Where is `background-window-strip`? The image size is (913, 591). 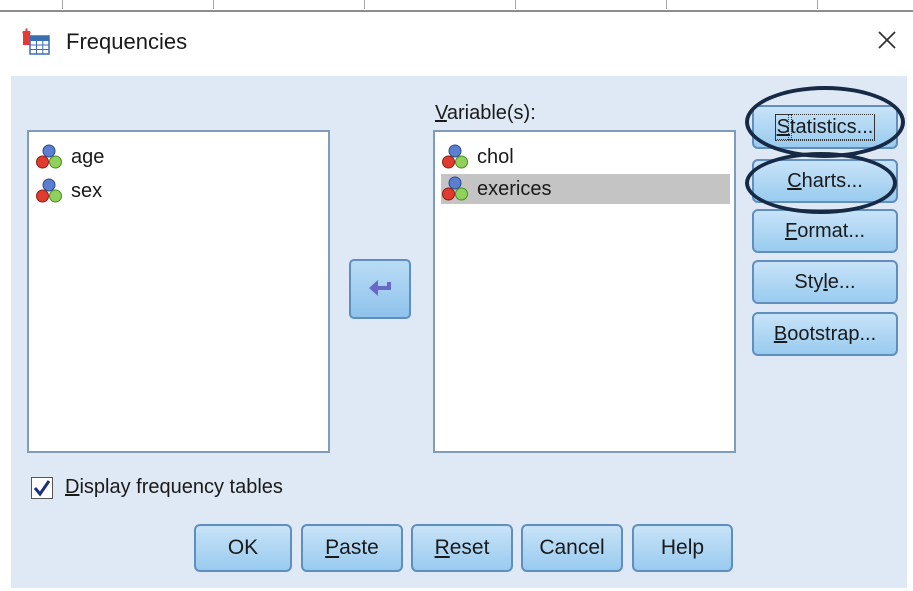 background-window-strip is located at coordinates (456, 6).